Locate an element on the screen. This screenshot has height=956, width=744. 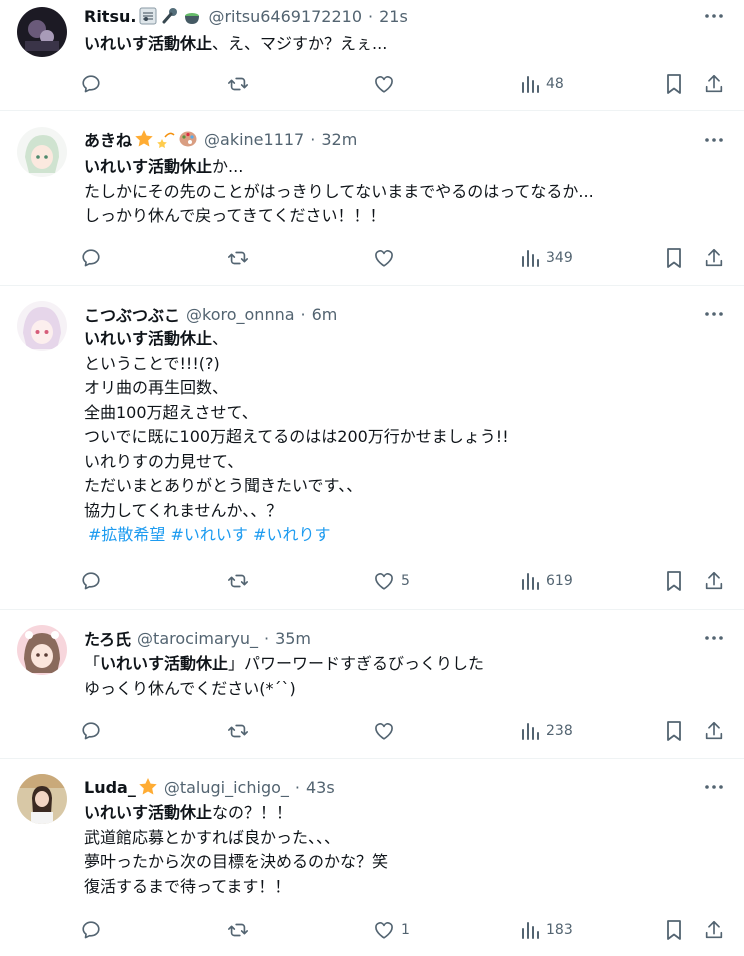
heart-icon is located at coordinates (384, 258).